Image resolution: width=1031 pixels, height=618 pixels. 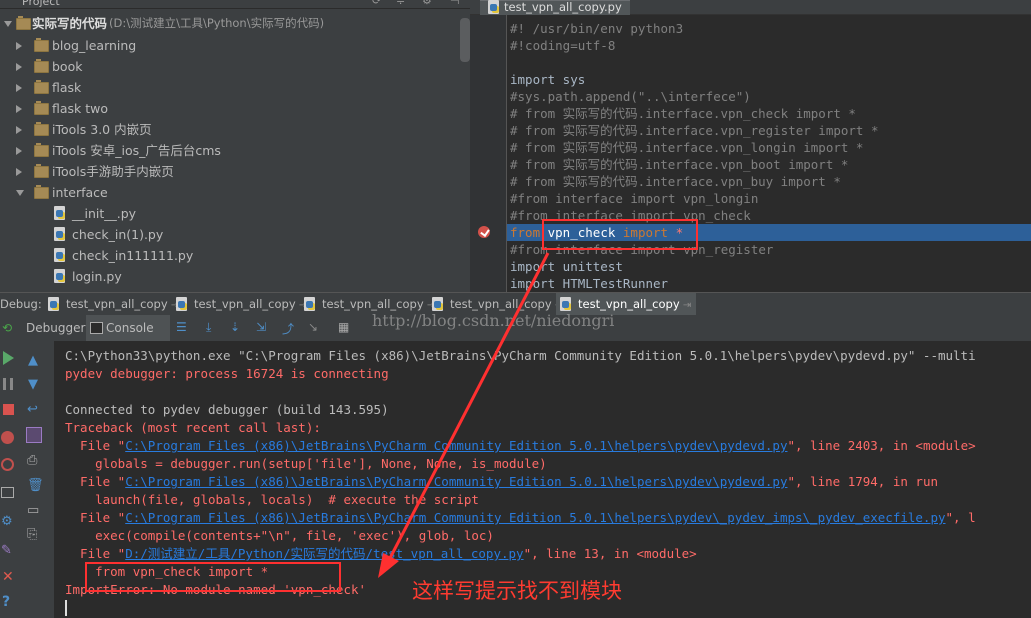 I want to click on editor-tab: test_vpn_all_copy.py, so click(x=555, y=7).